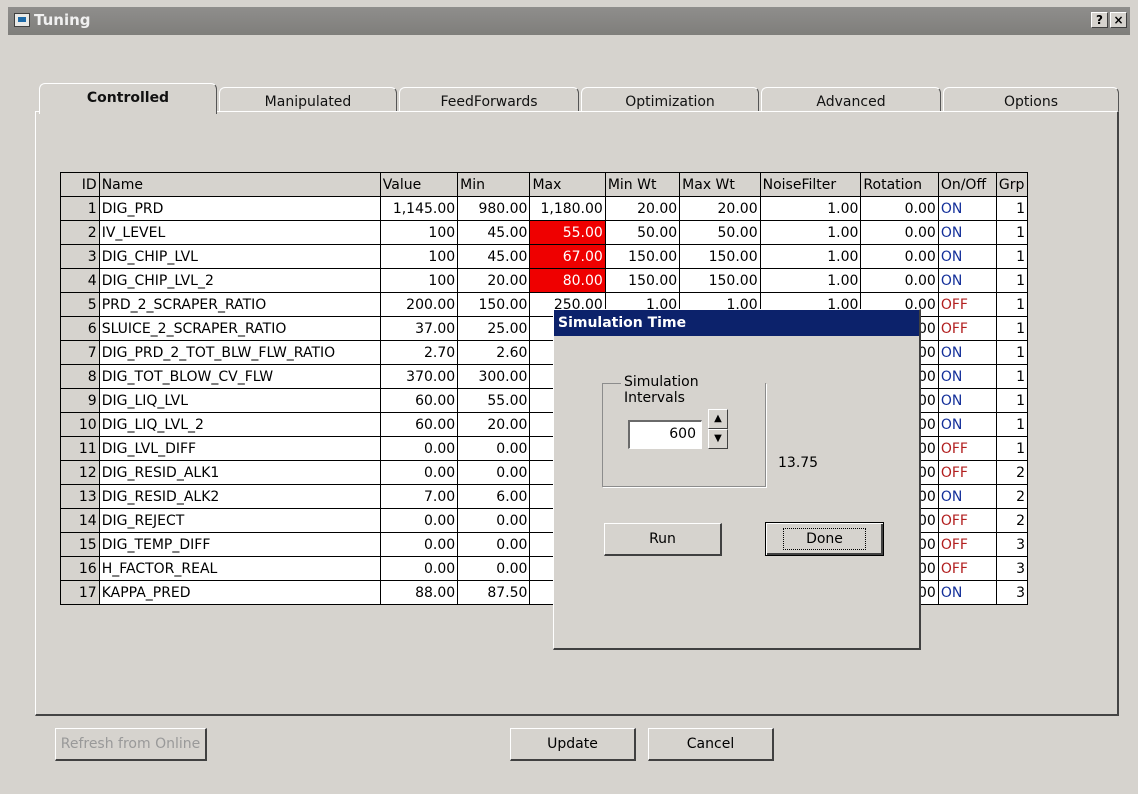 The height and width of the screenshot is (794, 1138). What do you see at coordinates (494, 496) in the screenshot?
I see `cell-min: 6.00` at bounding box center [494, 496].